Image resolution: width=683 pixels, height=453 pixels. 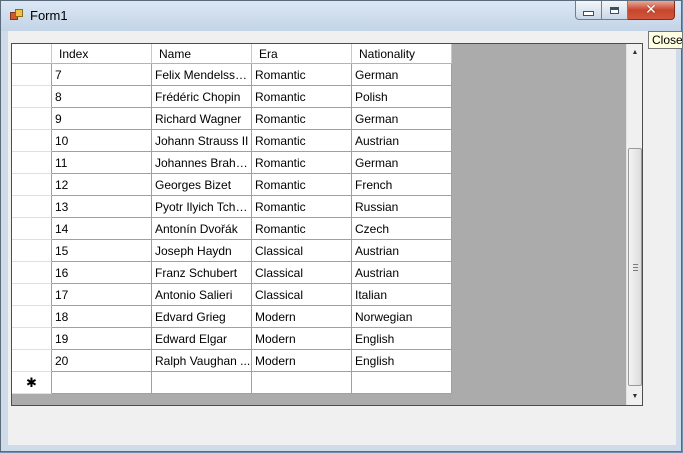 I want to click on cell-nationality: Norwegian, so click(x=402, y=317).